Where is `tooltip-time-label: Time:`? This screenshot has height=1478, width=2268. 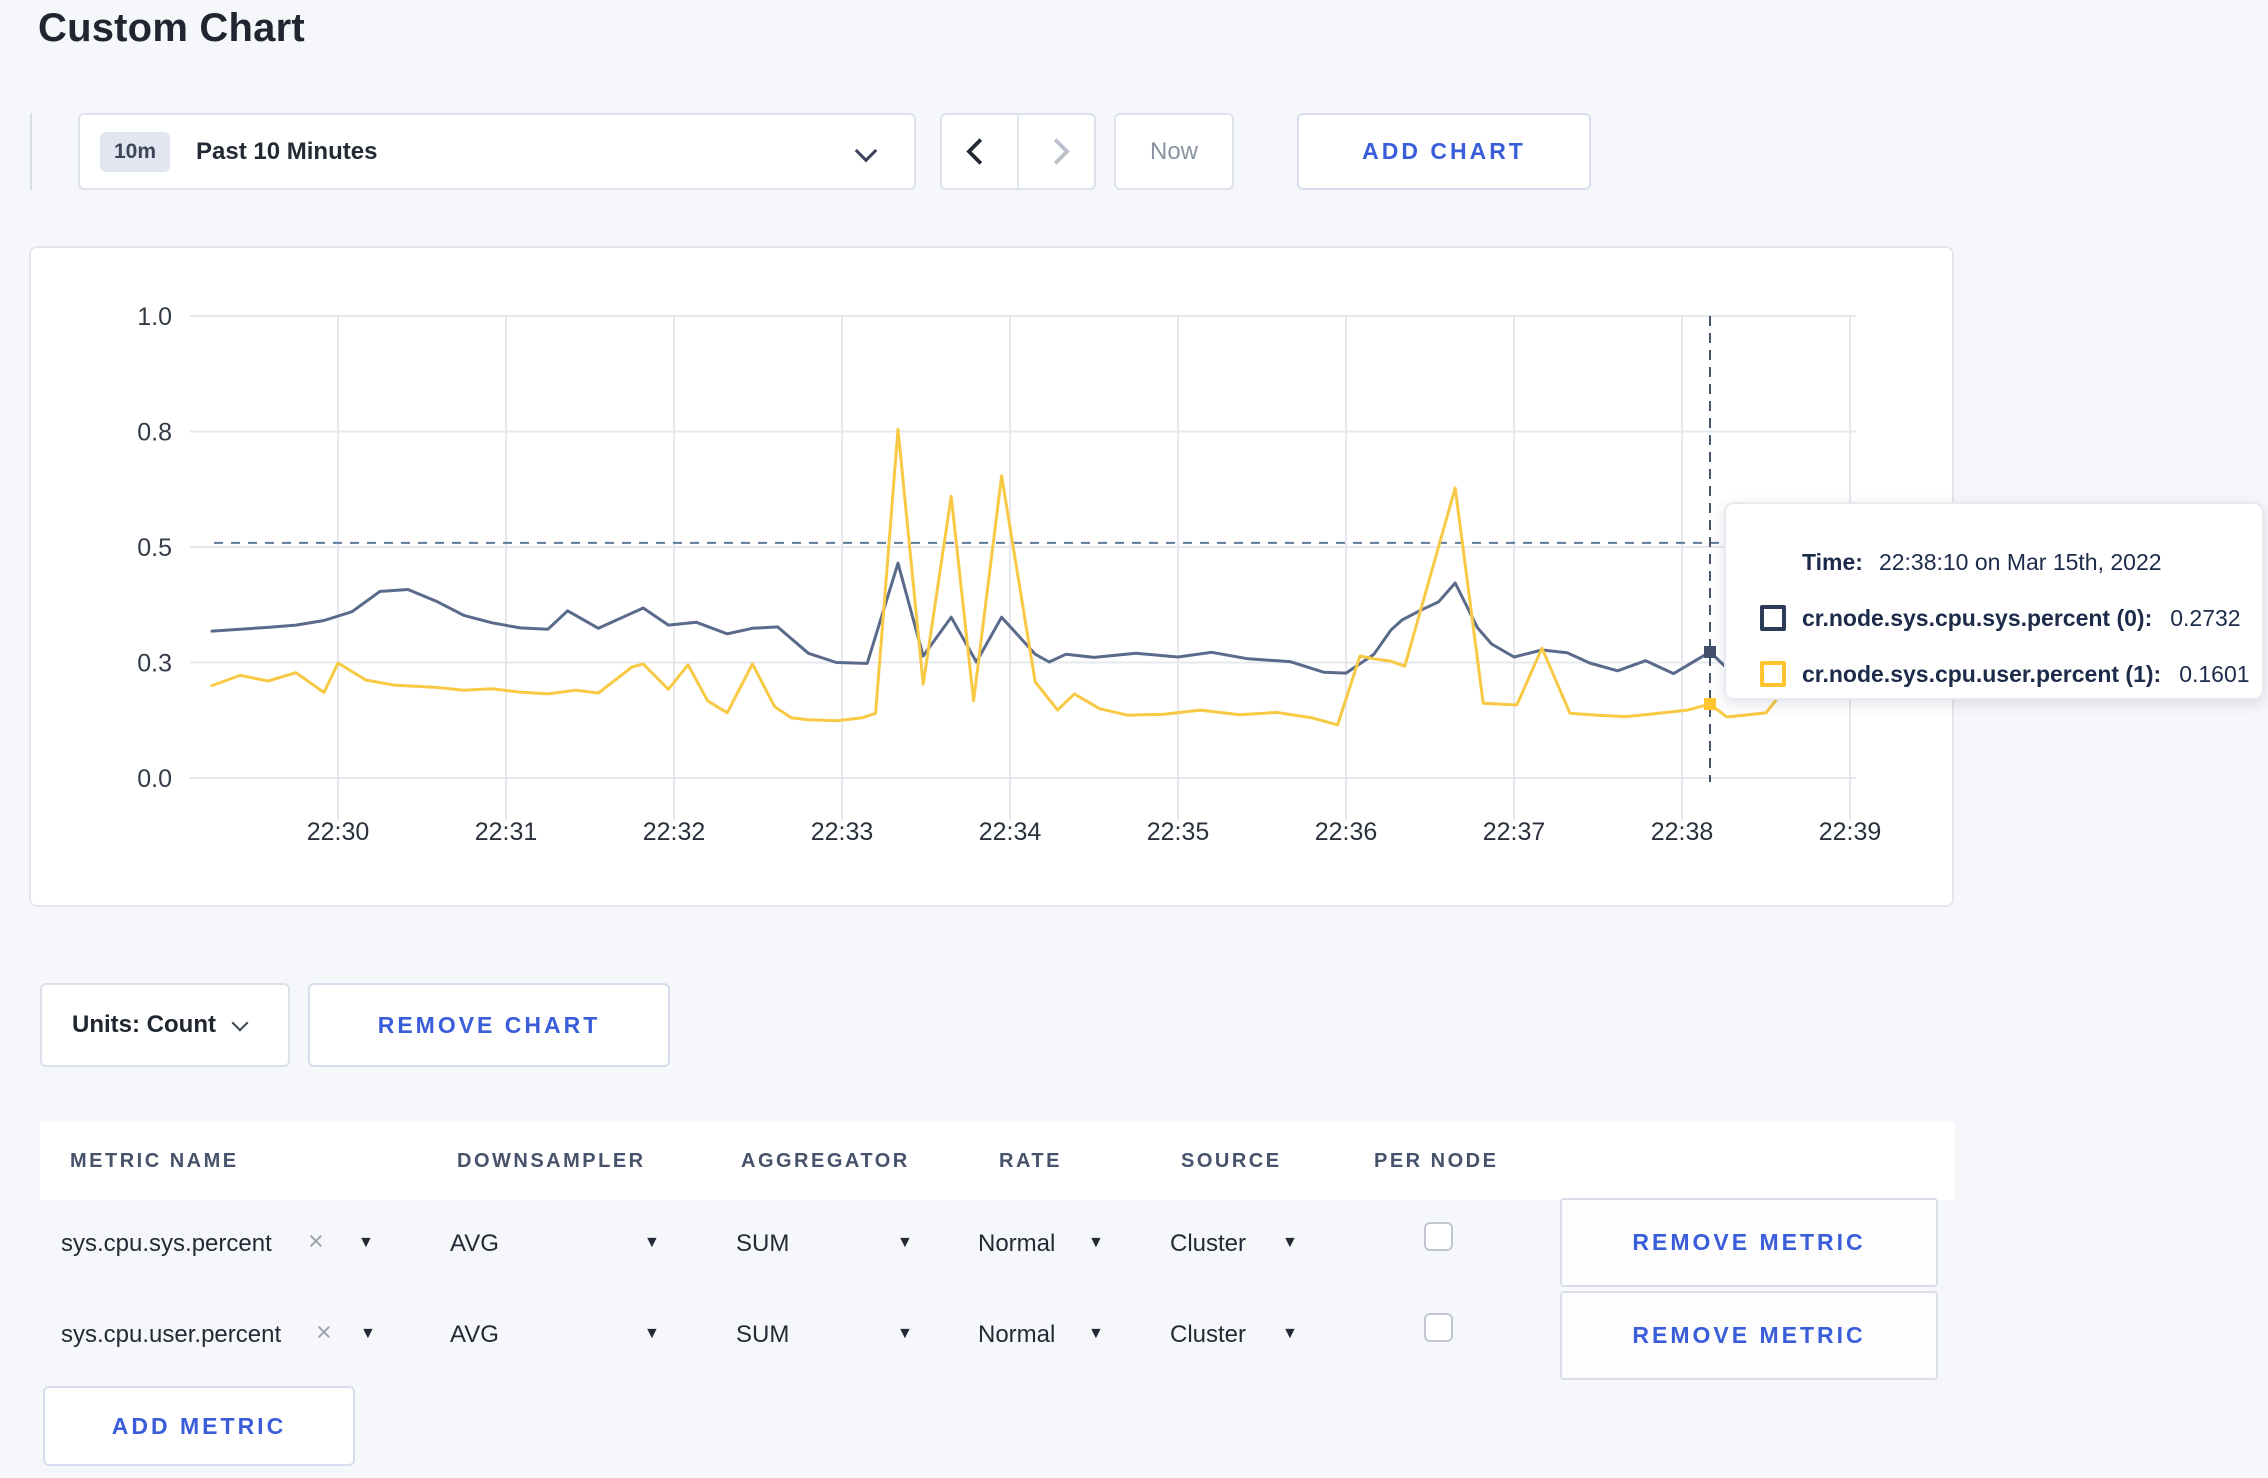
tooltip-time-label: Time: is located at coordinates (1832, 561).